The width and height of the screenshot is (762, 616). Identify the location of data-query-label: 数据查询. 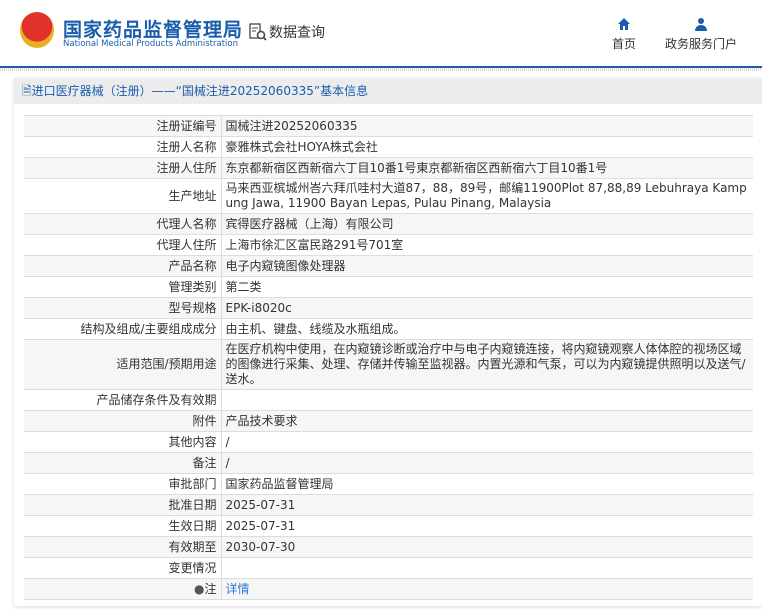
(297, 33).